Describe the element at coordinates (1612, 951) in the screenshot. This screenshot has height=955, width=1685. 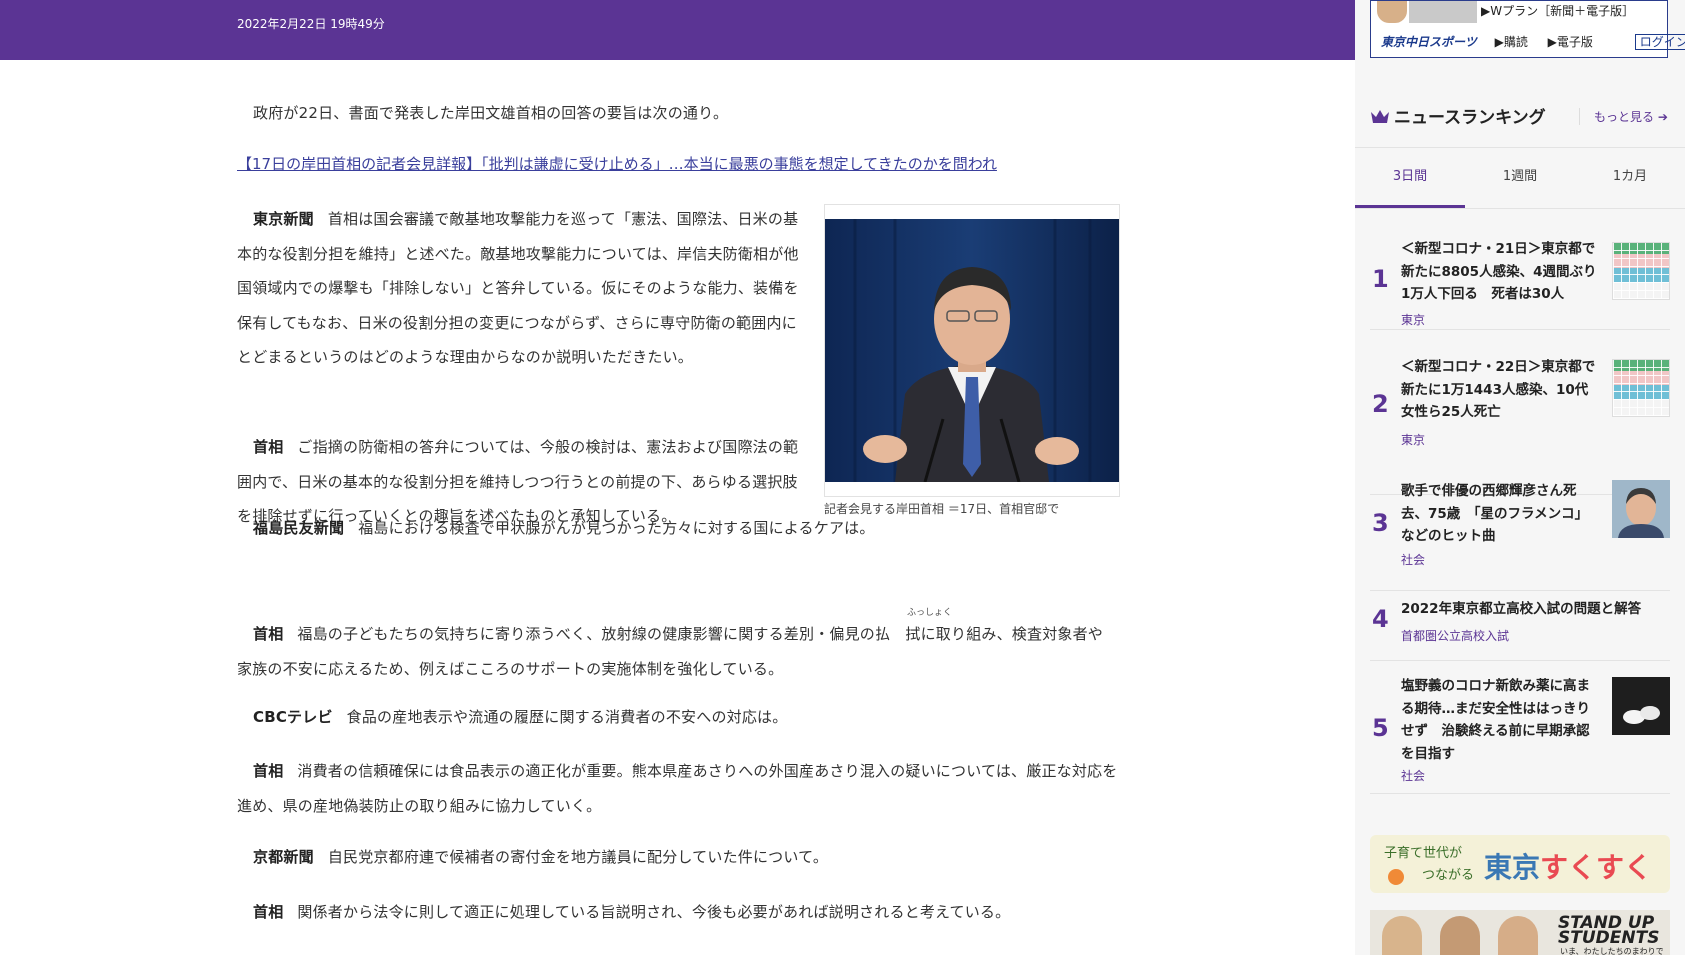
I see `banner-subtitle: いま、わたしたちのまわりで` at that location.